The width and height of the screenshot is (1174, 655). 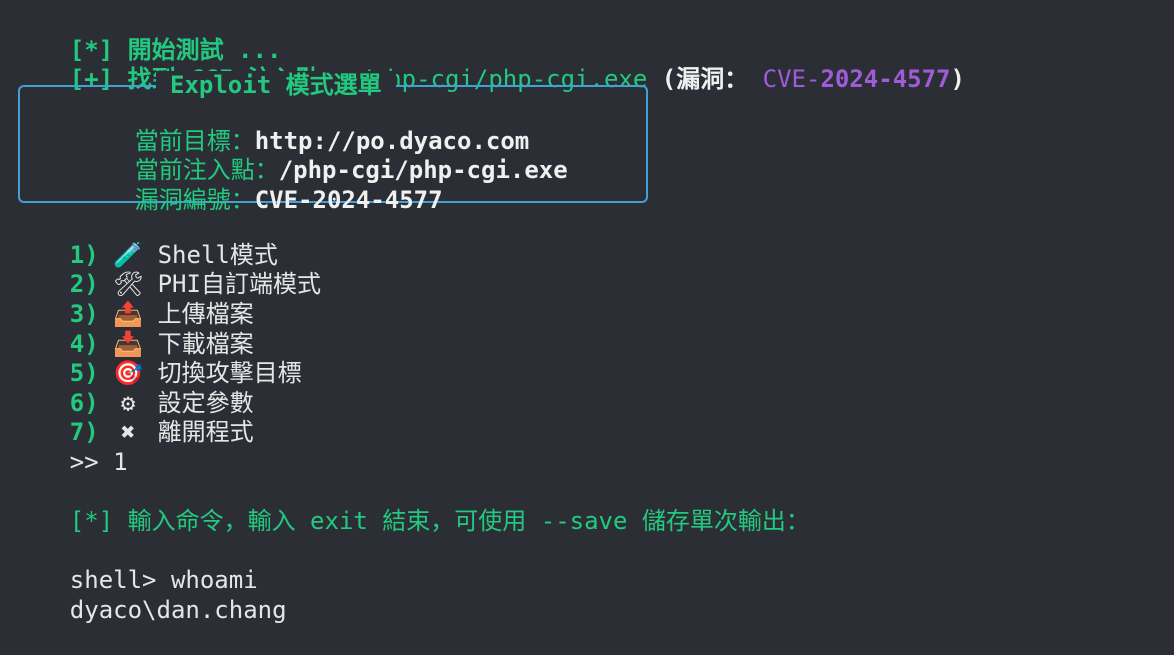 I want to click on menu-prompt: >>, so click(x=91, y=461).